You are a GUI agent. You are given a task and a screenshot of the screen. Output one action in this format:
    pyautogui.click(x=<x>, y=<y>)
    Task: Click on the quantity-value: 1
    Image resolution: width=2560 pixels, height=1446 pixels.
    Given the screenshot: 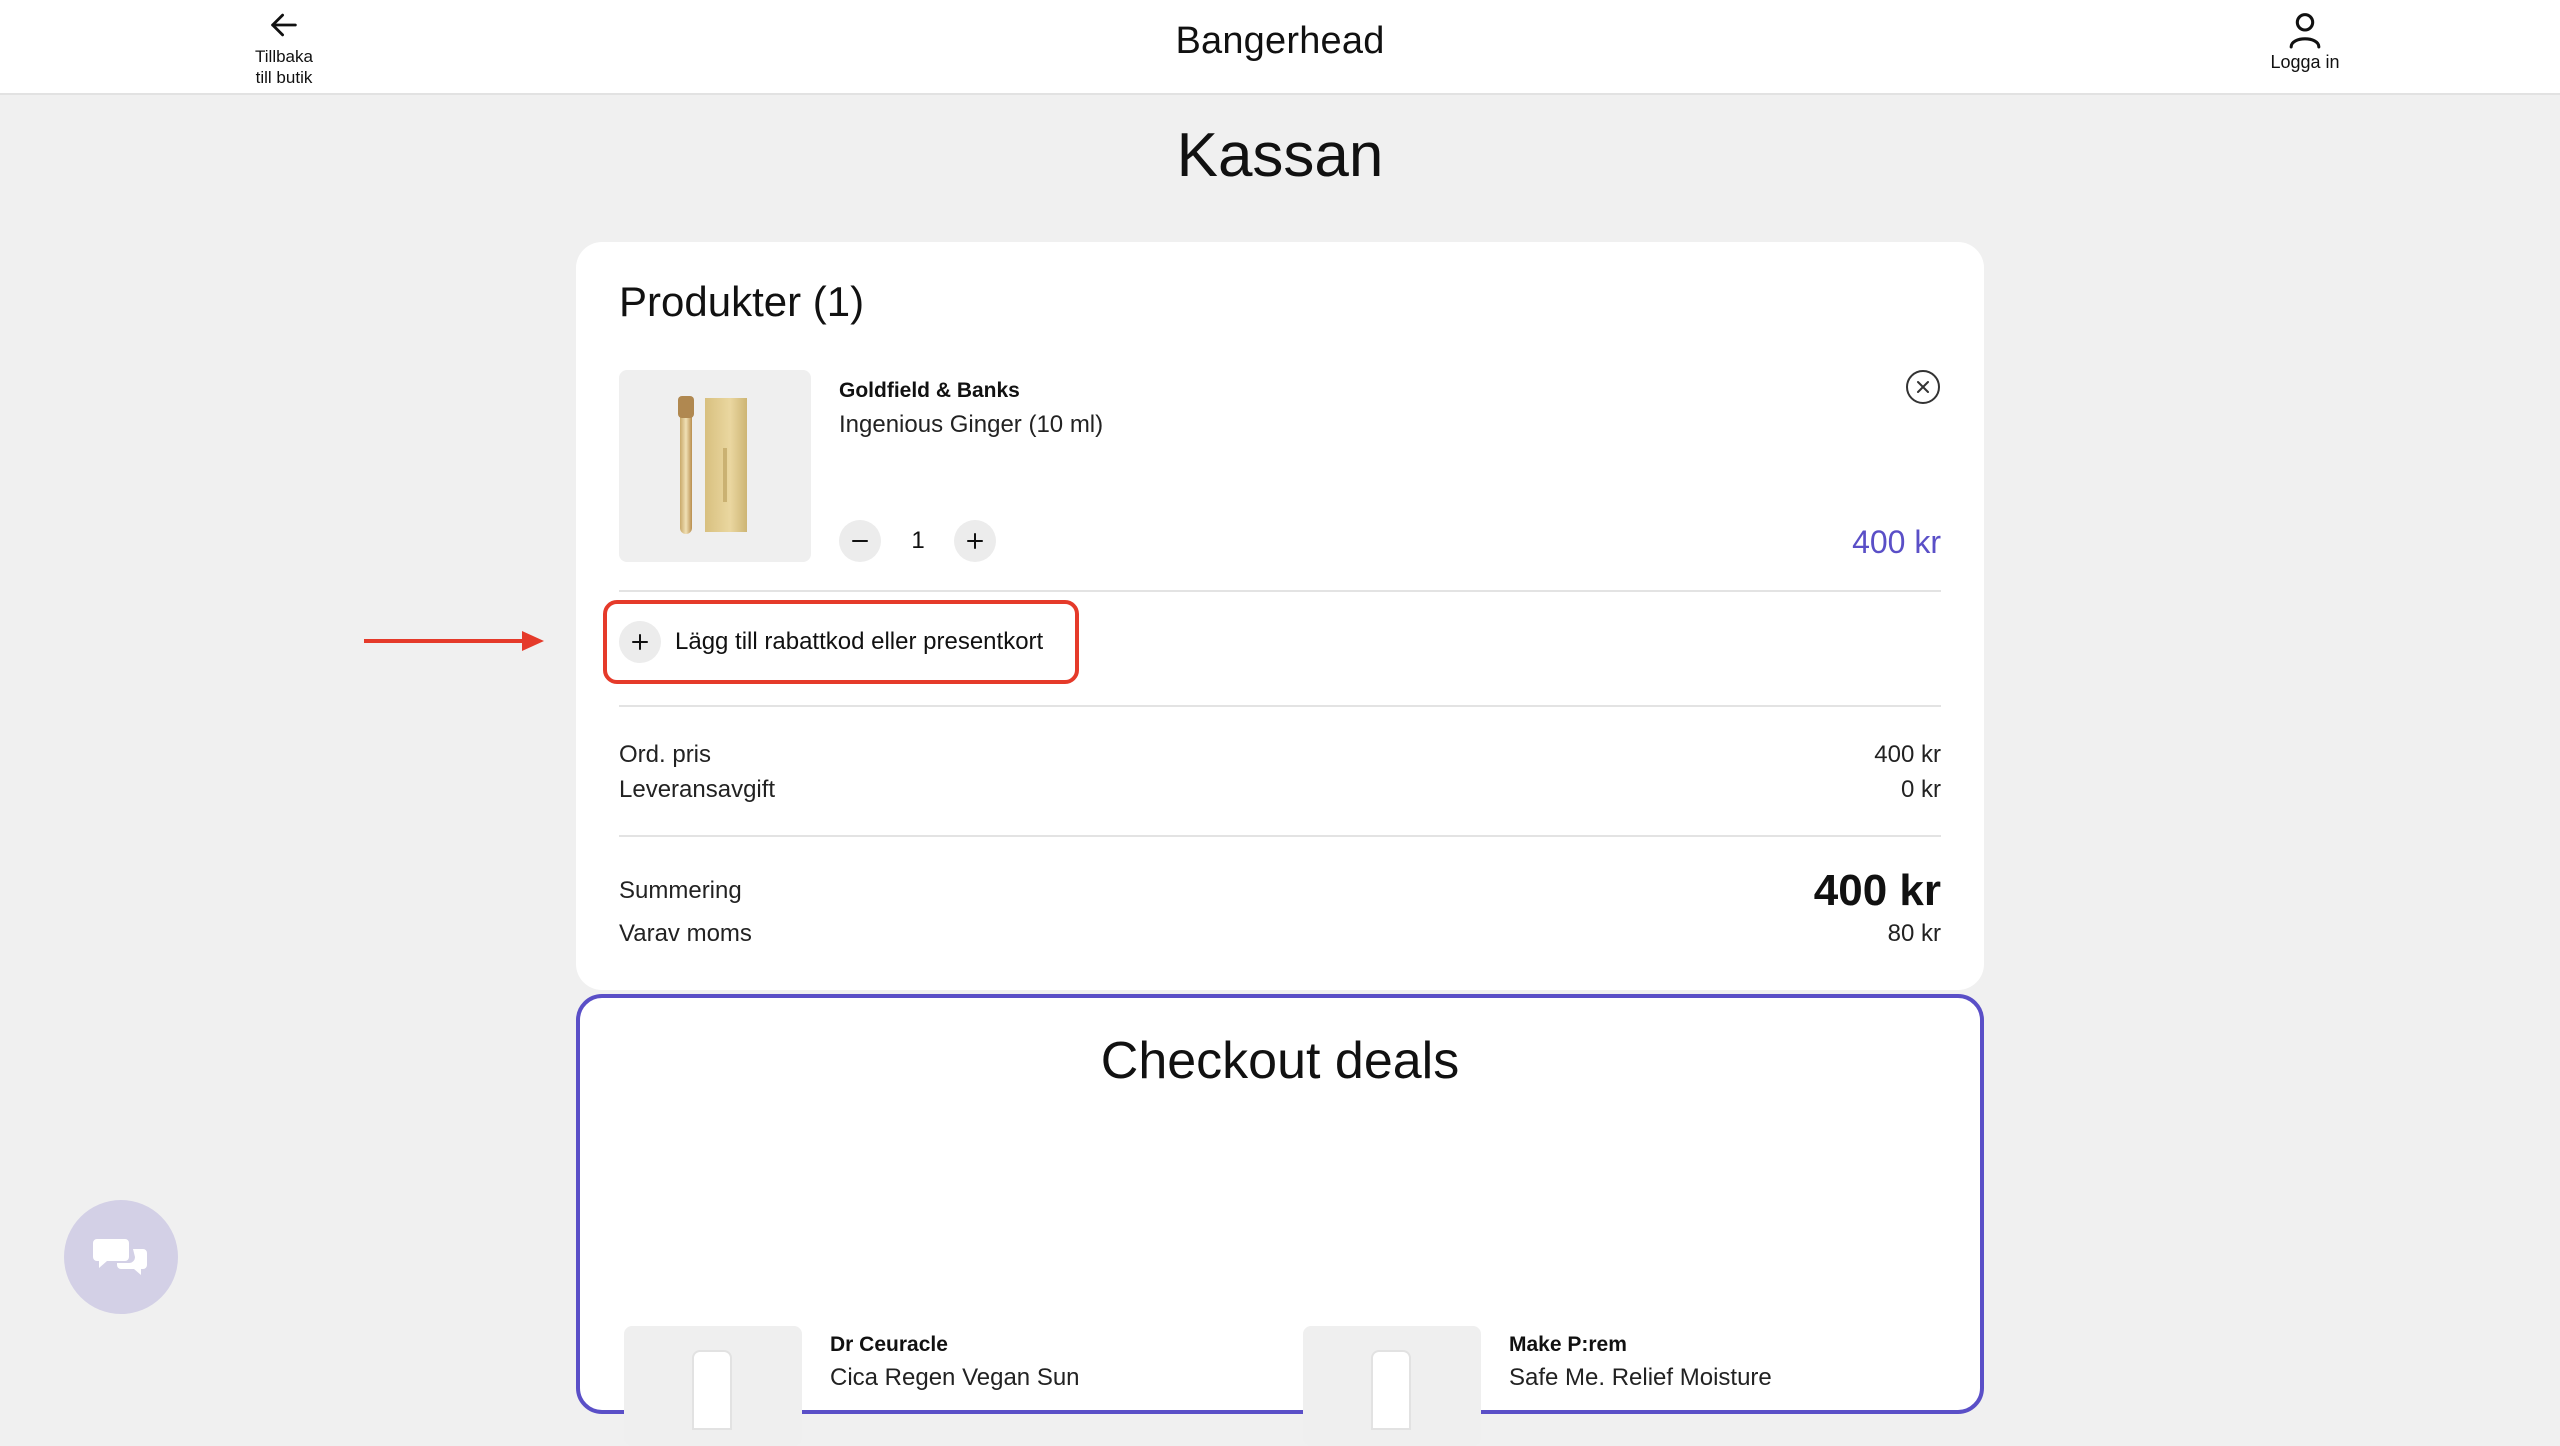 What is the action you would take?
    pyautogui.click(x=918, y=540)
    